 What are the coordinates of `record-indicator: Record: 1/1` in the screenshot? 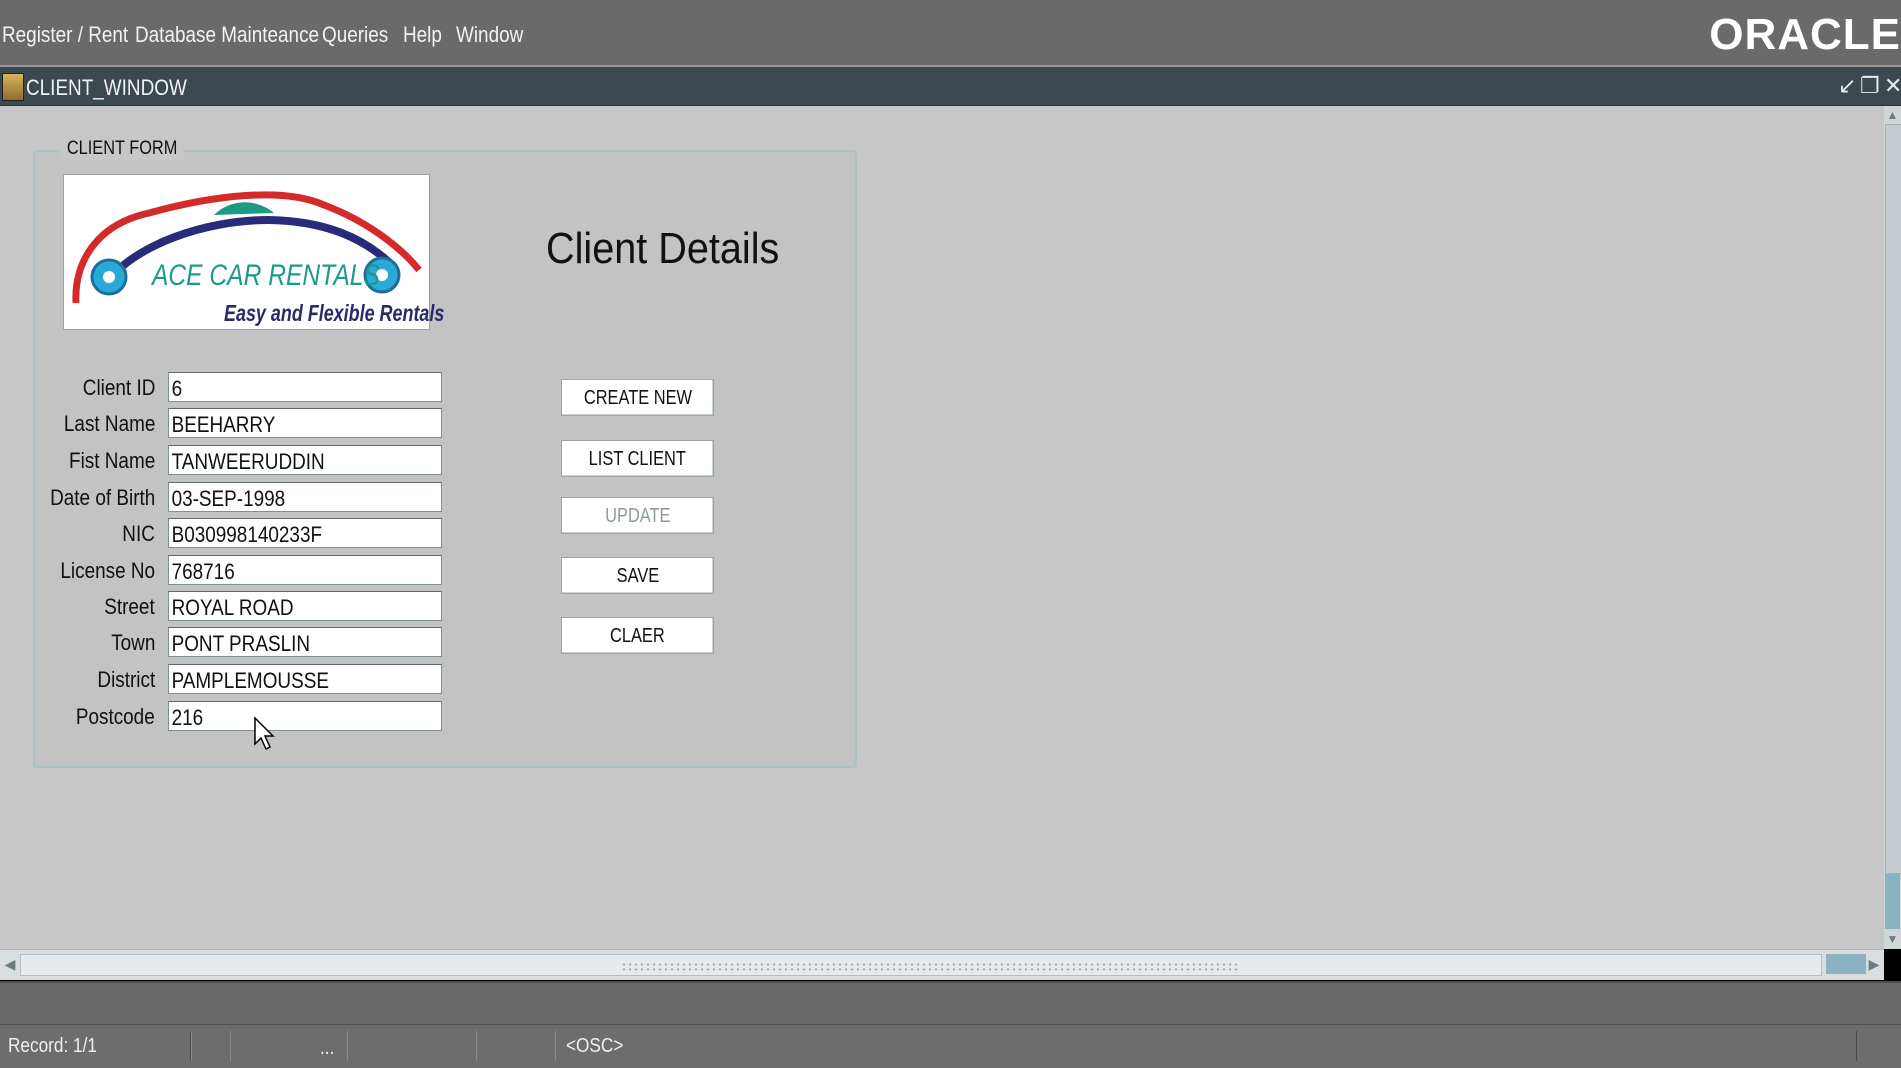 It's located at (52, 1046).